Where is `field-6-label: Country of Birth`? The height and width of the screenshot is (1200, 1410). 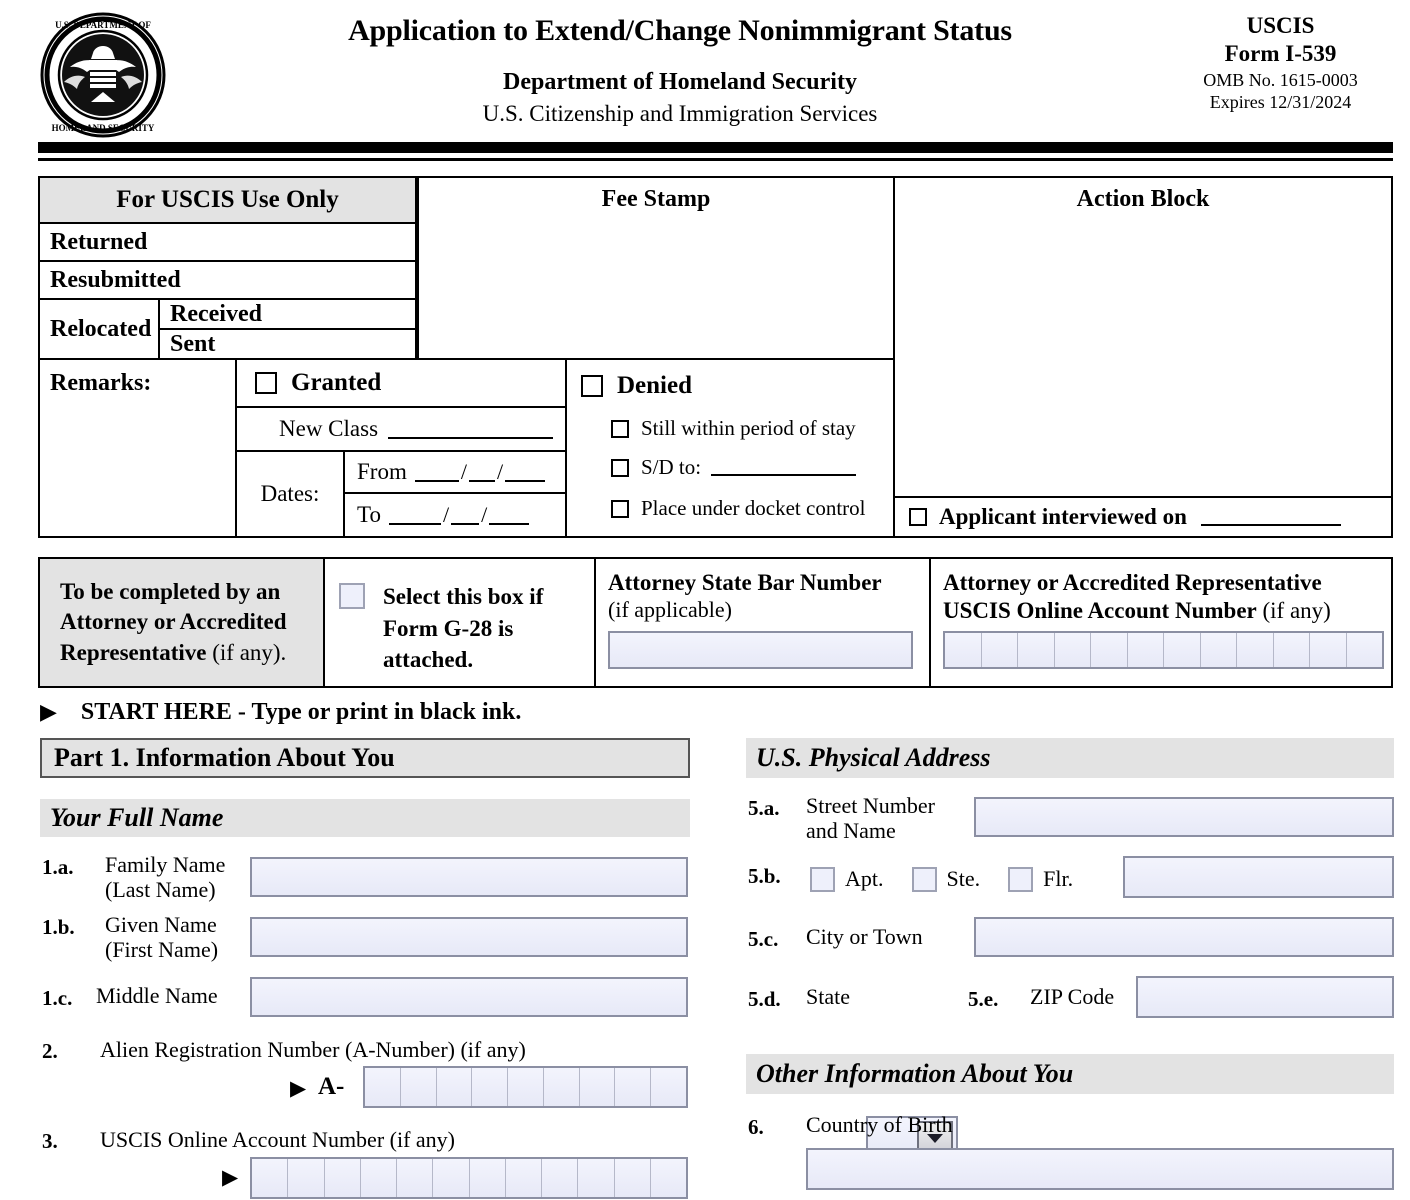
field-6-label: Country of Birth is located at coordinates (879, 1124).